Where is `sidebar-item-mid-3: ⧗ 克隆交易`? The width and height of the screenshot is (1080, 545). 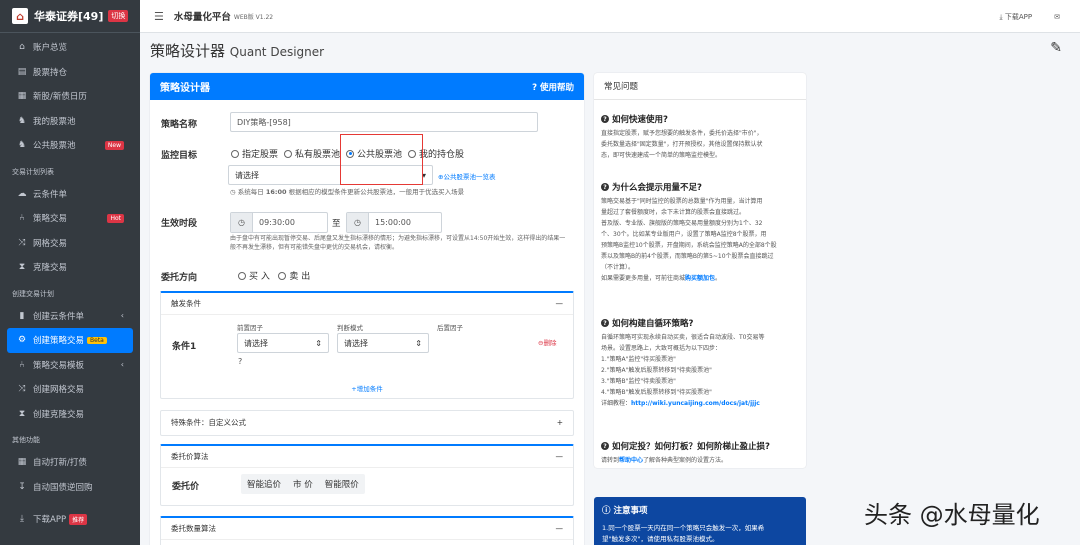
sidebar-item-mid-3: ⧗ 克隆交易 is located at coordinates (70, 267).